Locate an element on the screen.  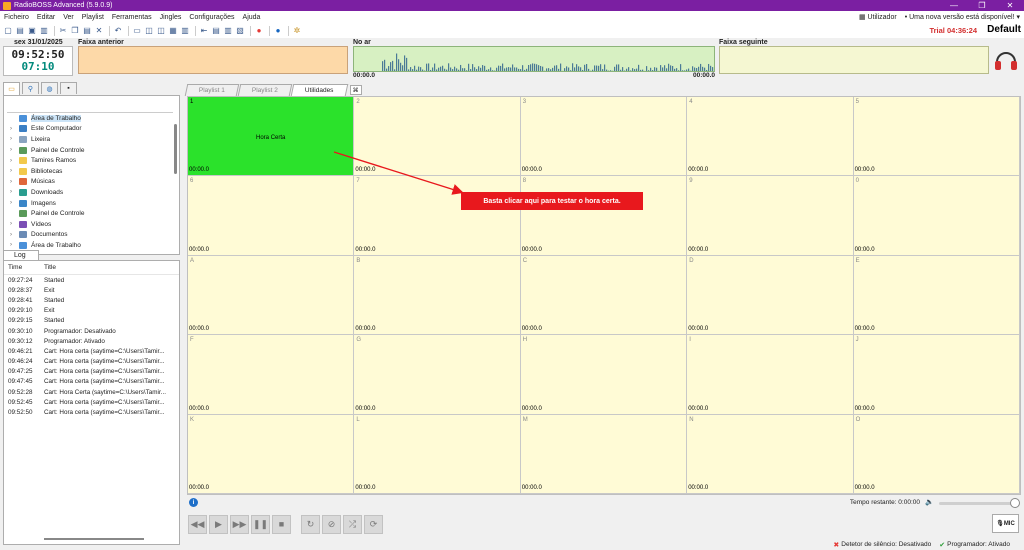
cart-button: 0 00:00.0 is located at coordinates (936, 216).